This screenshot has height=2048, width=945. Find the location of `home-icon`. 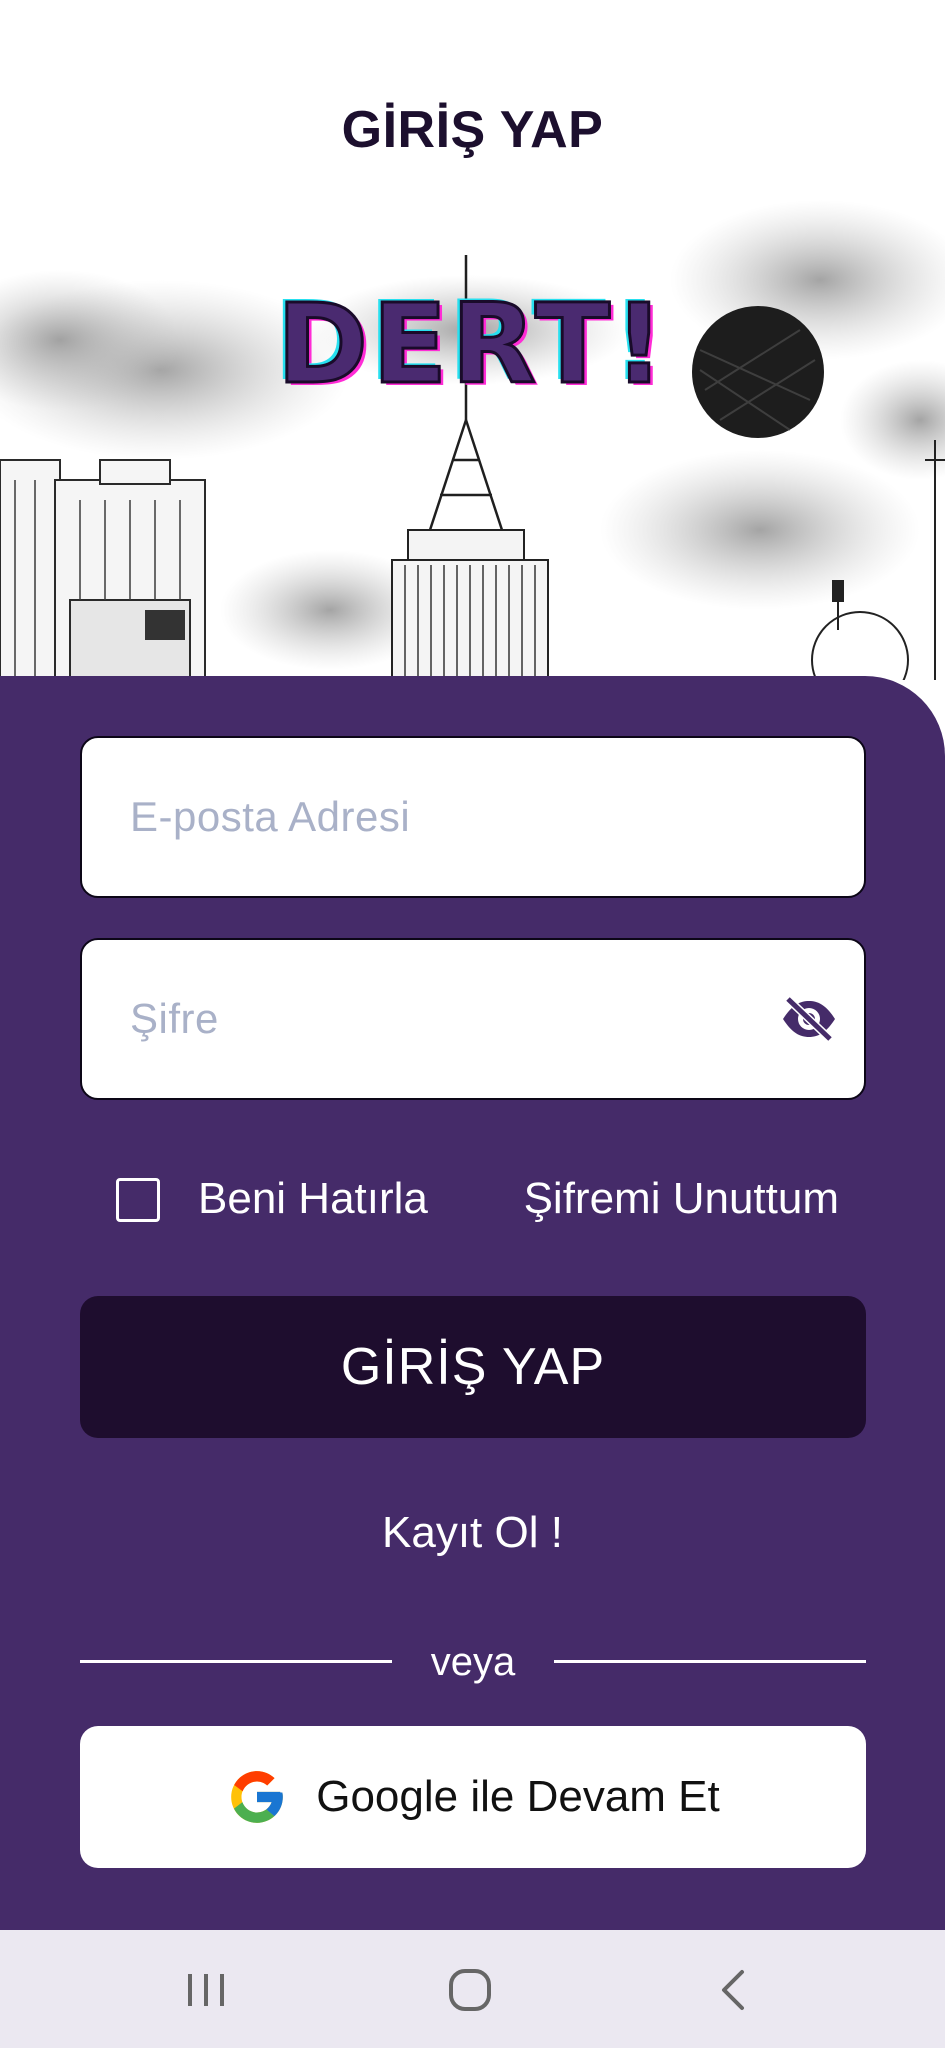

home-icon is located at coordinates (470, 1990).